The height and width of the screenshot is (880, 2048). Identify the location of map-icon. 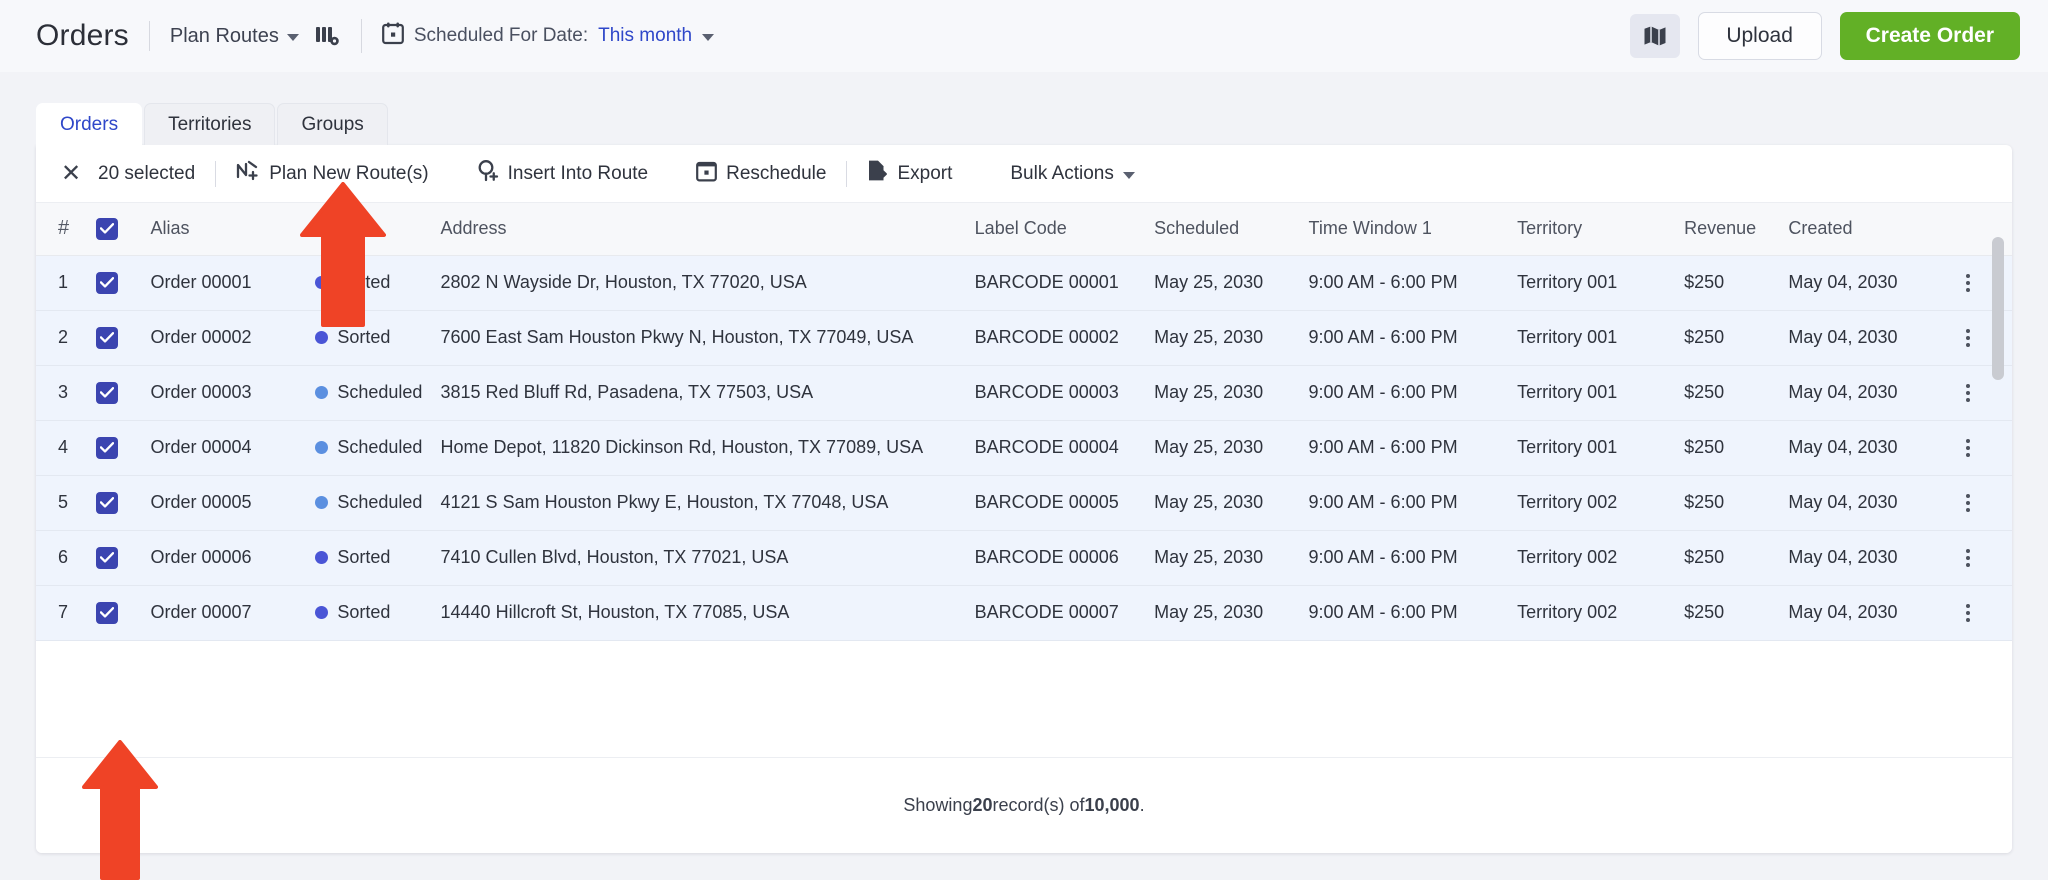
(1655, 36).